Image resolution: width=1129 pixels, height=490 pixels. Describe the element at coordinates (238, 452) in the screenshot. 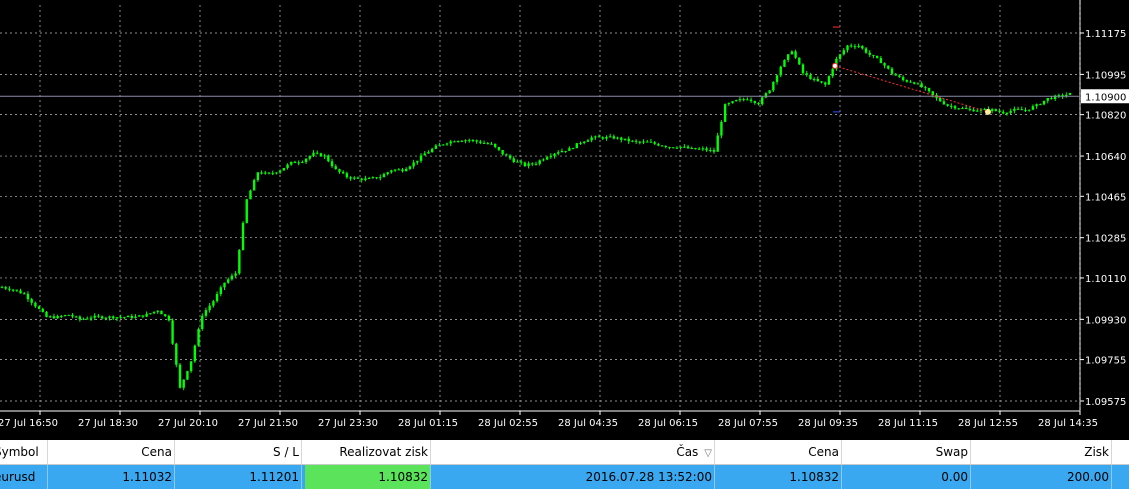

I see `header-sl: S / L` at that location.